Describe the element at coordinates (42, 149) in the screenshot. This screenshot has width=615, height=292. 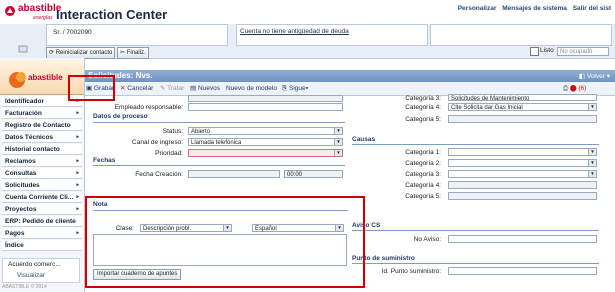
I see `sidebar-item-historial-contacto: Historial contacto` at that location.